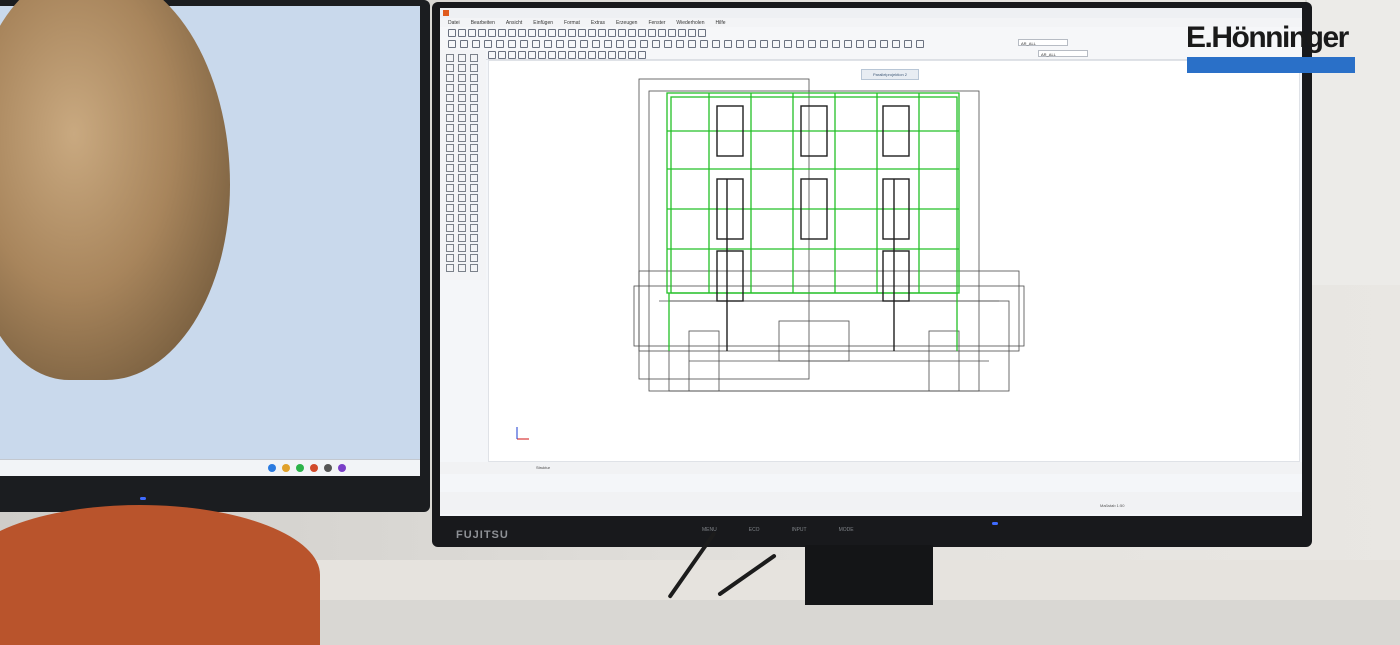  What do you see at coordinates (799, 533) in the screenshot?
I see `monitor-button-label: INPUT` at bounding box center [799, 533].